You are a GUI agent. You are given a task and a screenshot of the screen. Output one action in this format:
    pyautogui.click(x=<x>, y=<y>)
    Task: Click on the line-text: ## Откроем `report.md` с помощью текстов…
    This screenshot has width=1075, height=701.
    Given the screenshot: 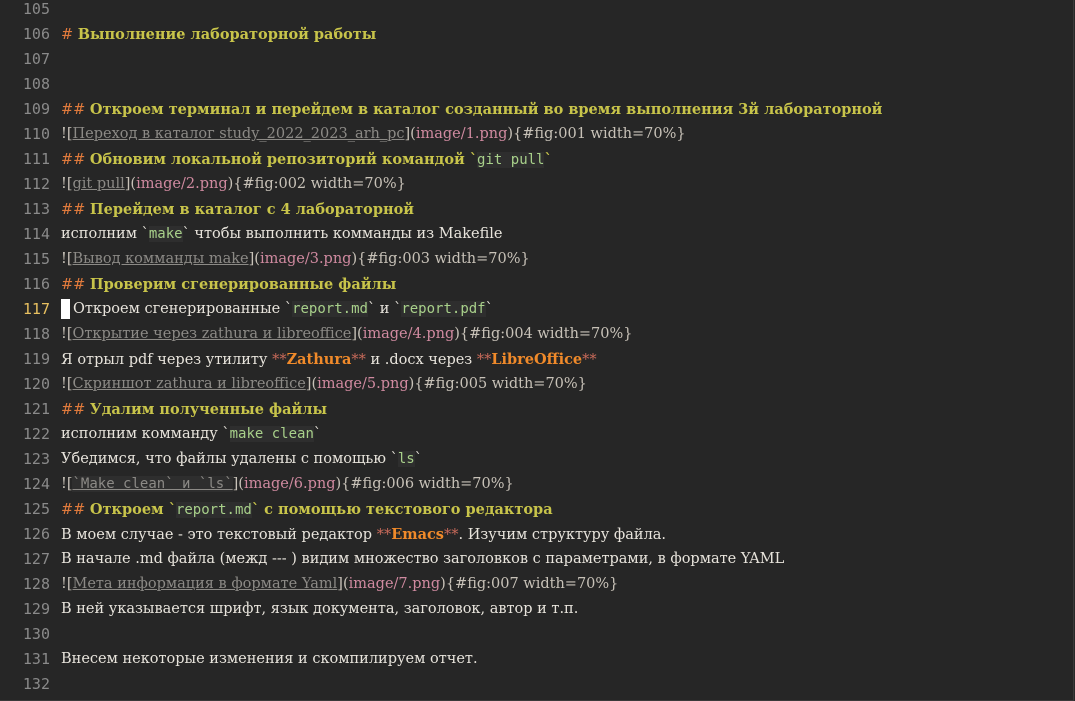 What is the action you would take?
    pyautogui.click(x=307, y=510)
    